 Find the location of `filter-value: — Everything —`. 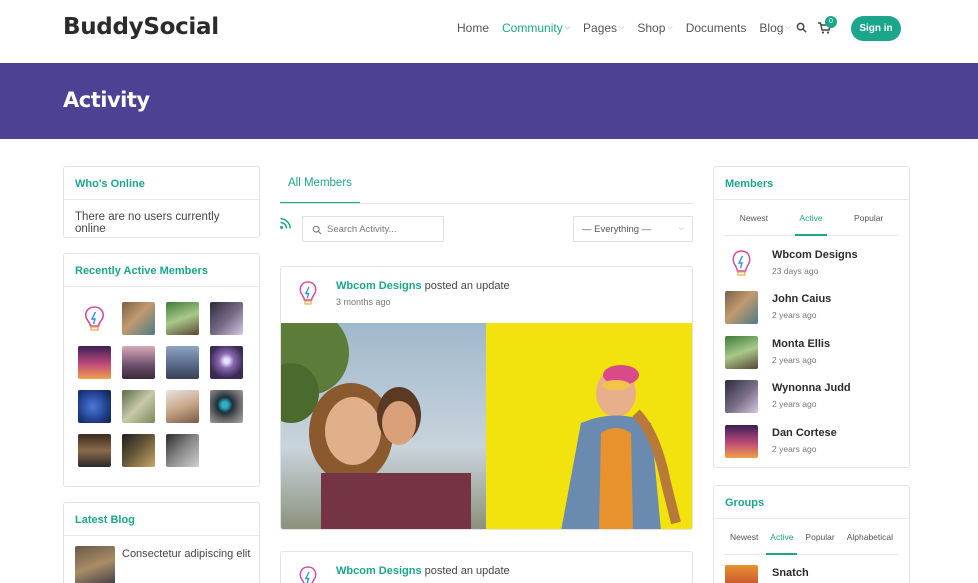

filter-value: — Everything — is located at coordinates (617, 229).